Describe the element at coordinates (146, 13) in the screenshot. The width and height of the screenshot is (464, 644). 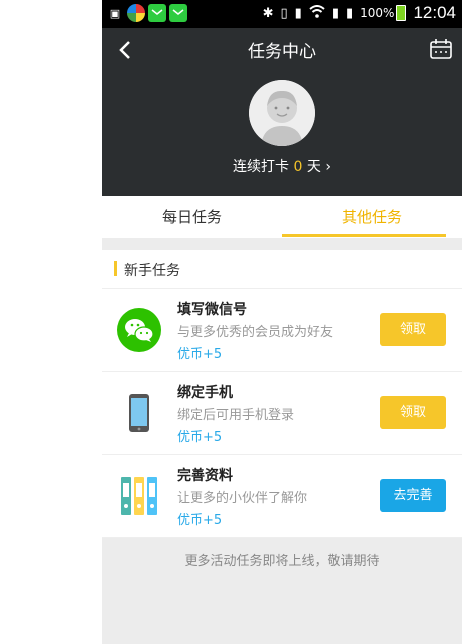
I see `notification-icons: ▣` at that location.